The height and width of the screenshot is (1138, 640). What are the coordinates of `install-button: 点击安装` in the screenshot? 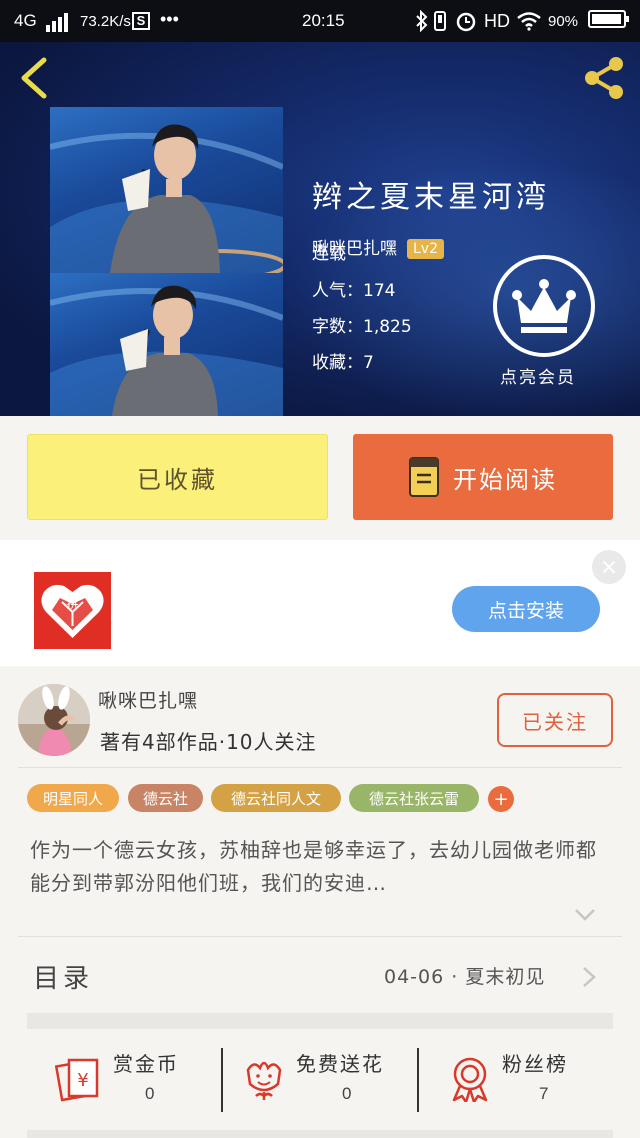 It's located at (526, 609).